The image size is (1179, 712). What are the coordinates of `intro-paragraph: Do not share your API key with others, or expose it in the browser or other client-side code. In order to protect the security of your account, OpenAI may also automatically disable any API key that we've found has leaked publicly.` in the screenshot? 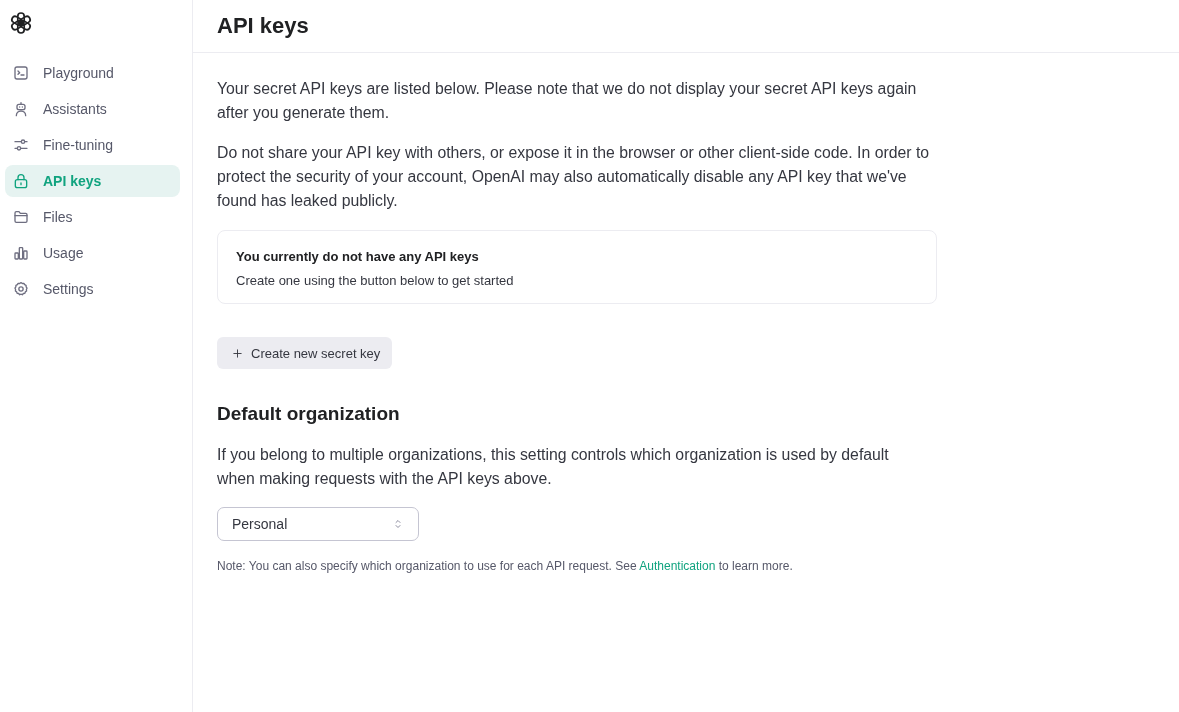 It's located at (574, 177).